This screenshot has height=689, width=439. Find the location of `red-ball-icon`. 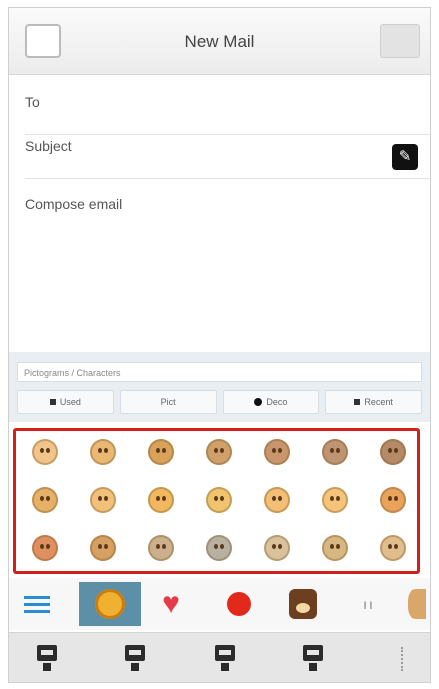

red-ball-icon is located at coordinates (239, 604).